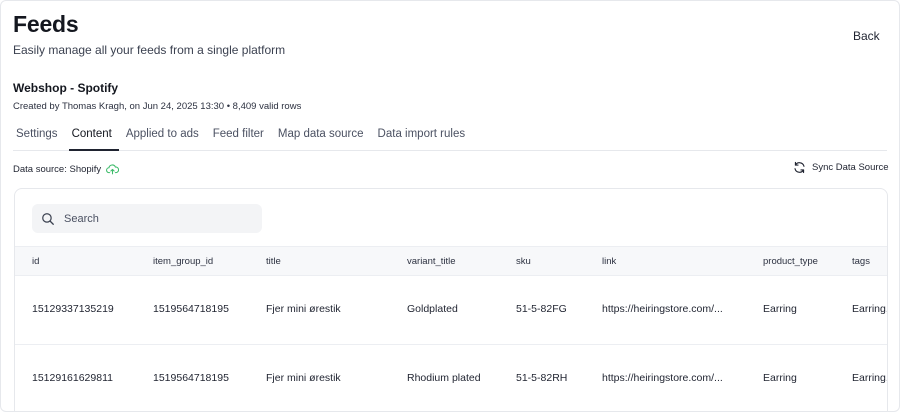 The width and height of the screenshot is (900, 412). What do you see at coordinates (93, 136) in the screenshot?
I see `tab-content: Content` at bounding box center [93, 136].